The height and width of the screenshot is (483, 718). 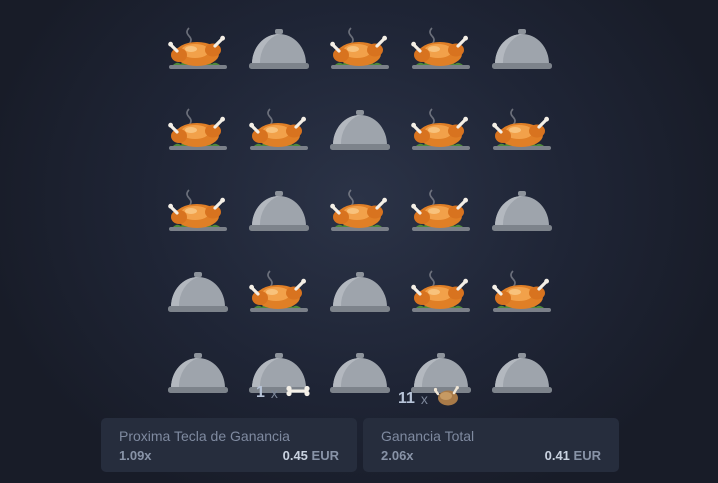 What do you see at coordinates (135, 455) in the screenshot?
I see `next-win-multiplier: 1.09x` at bounding box center [135, 455].